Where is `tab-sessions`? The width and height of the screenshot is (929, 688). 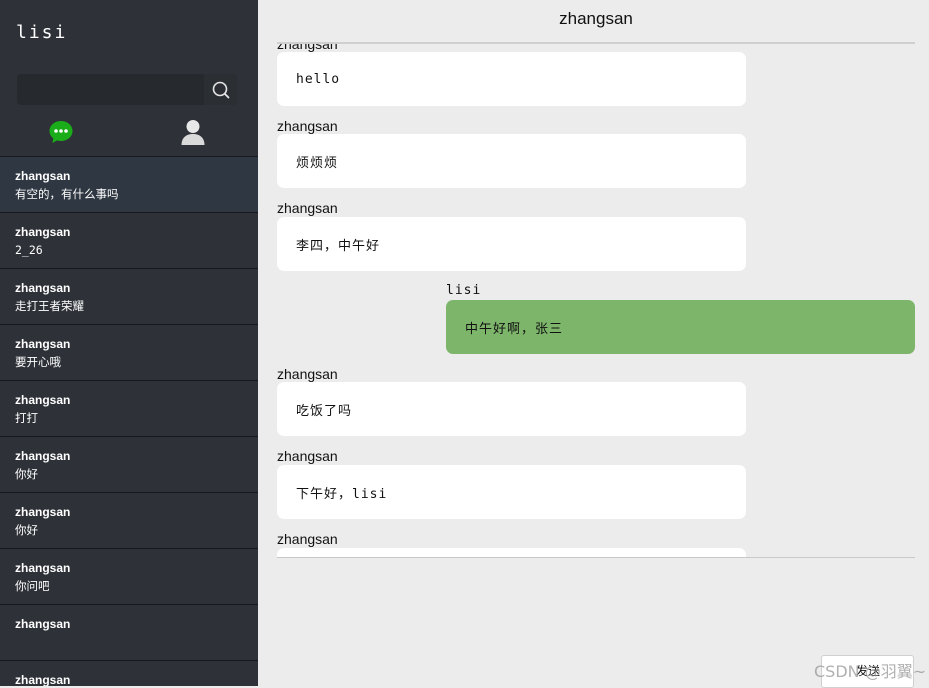
tab-sessions is located at coordinates (61, 132).